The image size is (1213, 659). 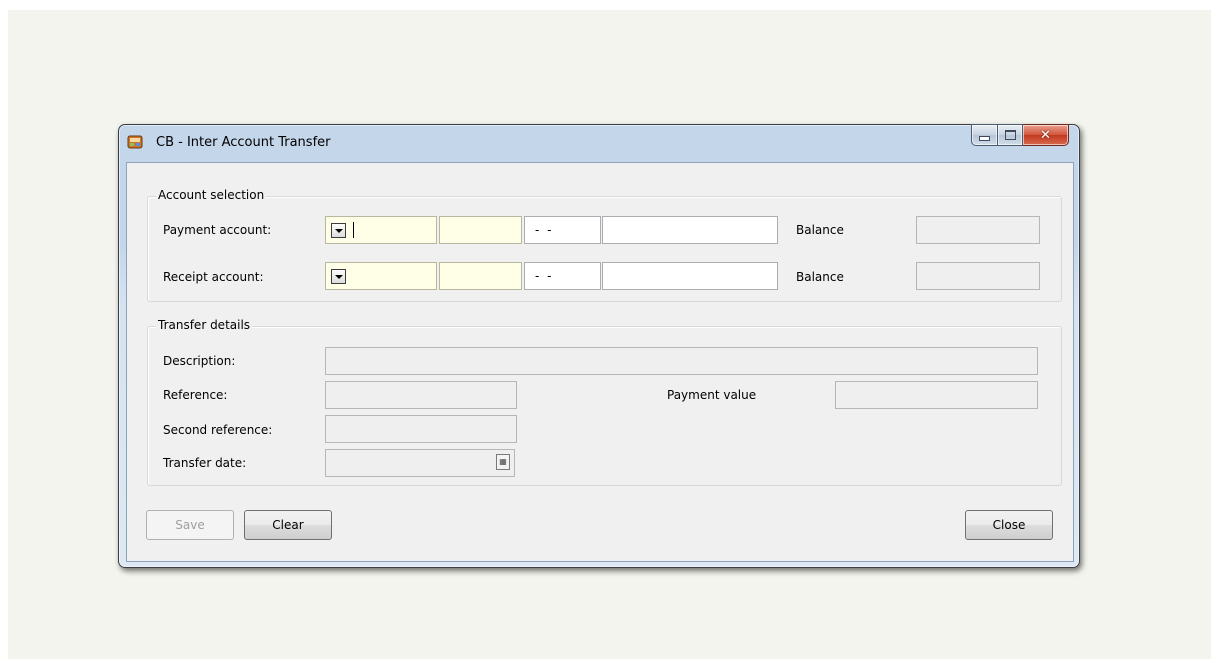 What do you see at coordinates (820, 230) in the screenshot?
I see `payment-balance-label: Balance` at bounding box center [820, 230].